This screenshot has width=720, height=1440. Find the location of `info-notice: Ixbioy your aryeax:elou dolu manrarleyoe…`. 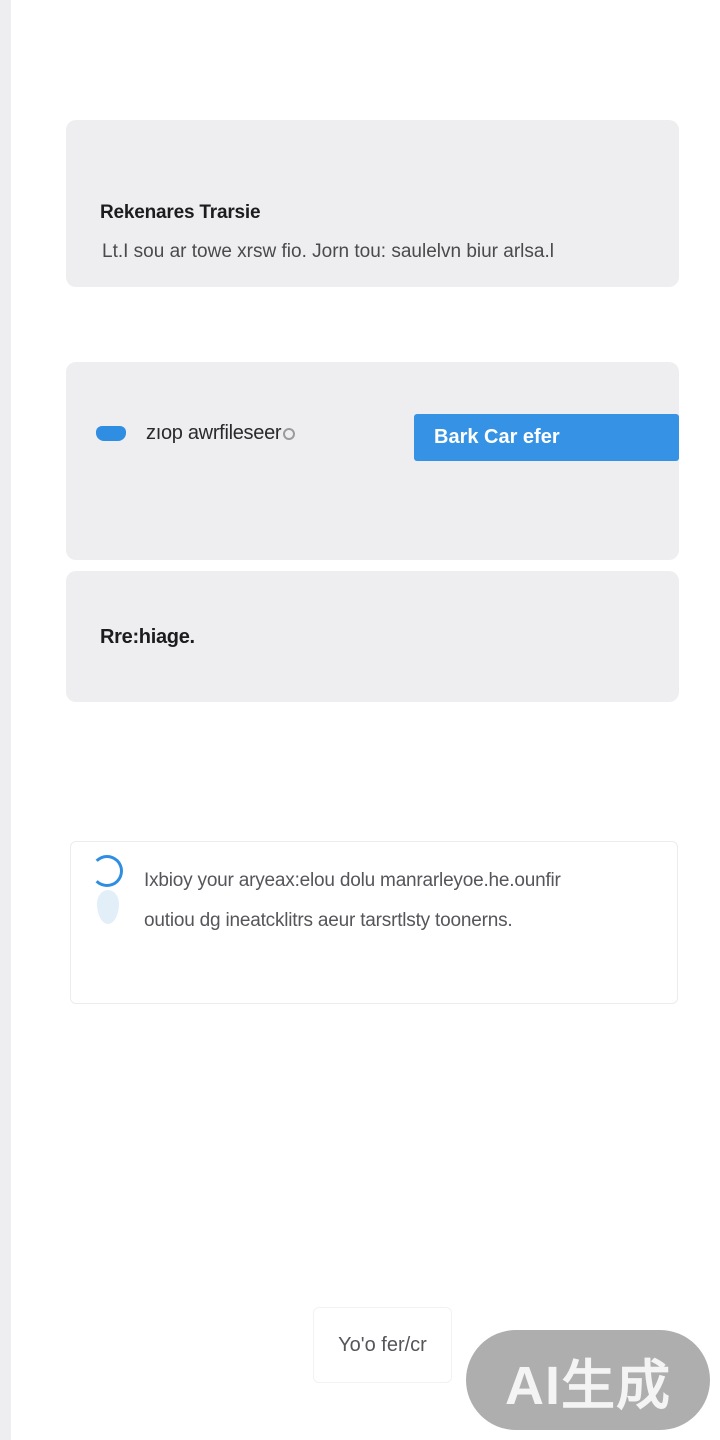

info-notice: Ixbioy your aryeax:elou dolu manrarleyoe… is located at coordinates (374, 922).